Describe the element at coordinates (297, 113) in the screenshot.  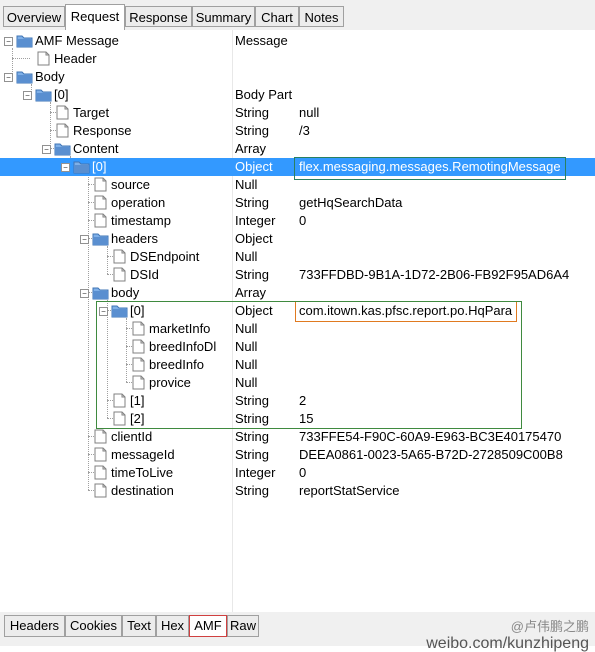
I see `tree-row: Target String null` at that location.